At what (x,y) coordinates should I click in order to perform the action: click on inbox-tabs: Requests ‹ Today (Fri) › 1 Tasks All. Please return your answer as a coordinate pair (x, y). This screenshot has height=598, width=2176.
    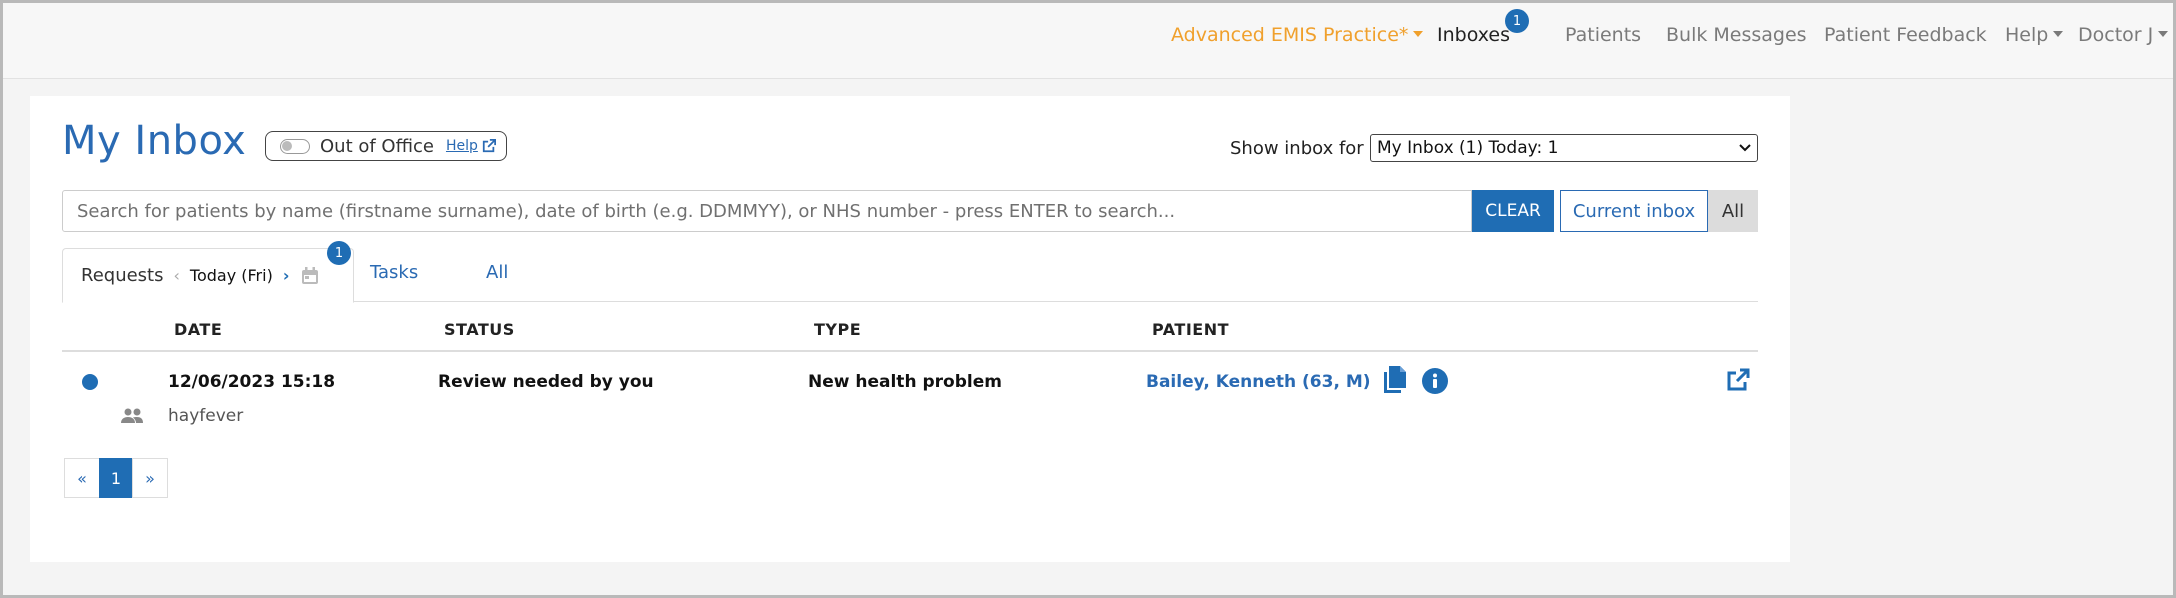
    Looking at the image, I should click on (910, 272).